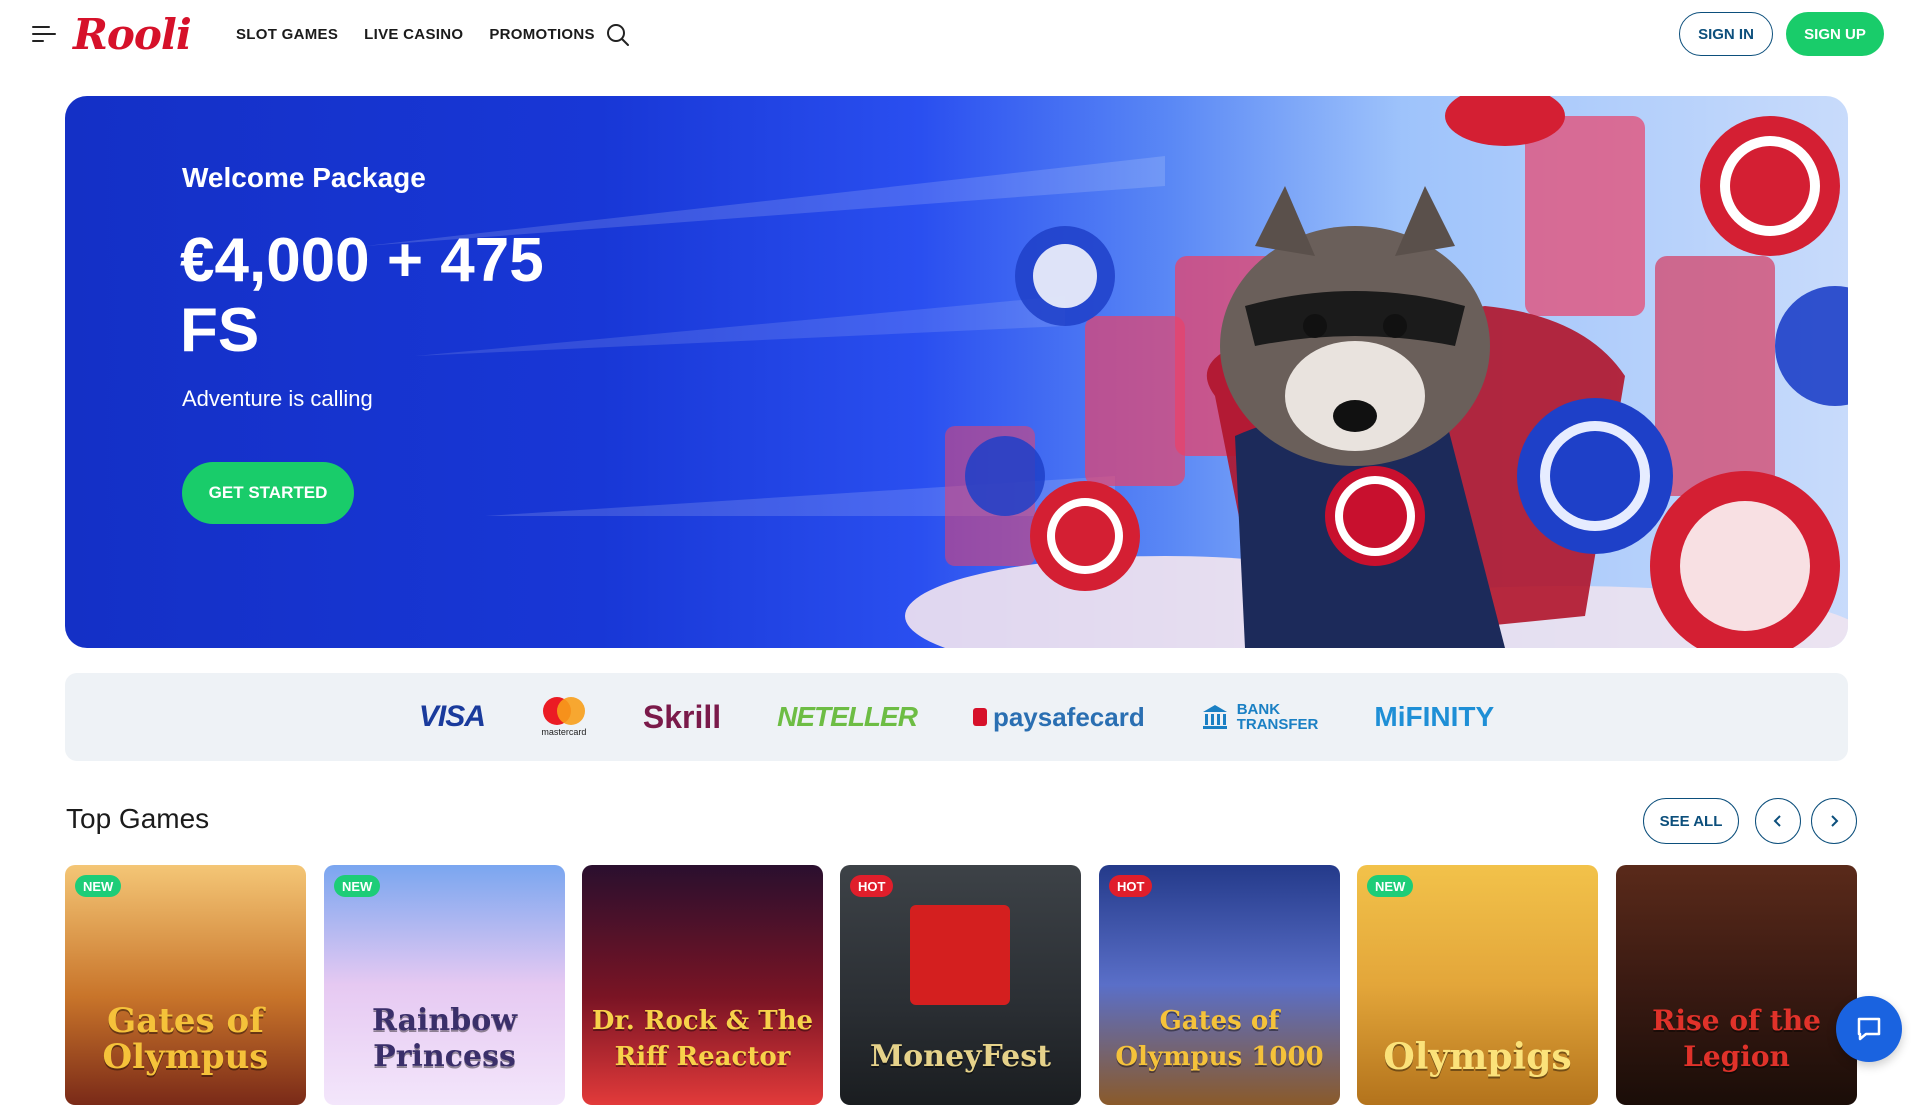 Image resolution: width=1911 pixels, height=1105 pixels. Describe the element at coordinates (277, 398) in the screenshot. I see `hero-tagline: Adventure is calling` at that location.